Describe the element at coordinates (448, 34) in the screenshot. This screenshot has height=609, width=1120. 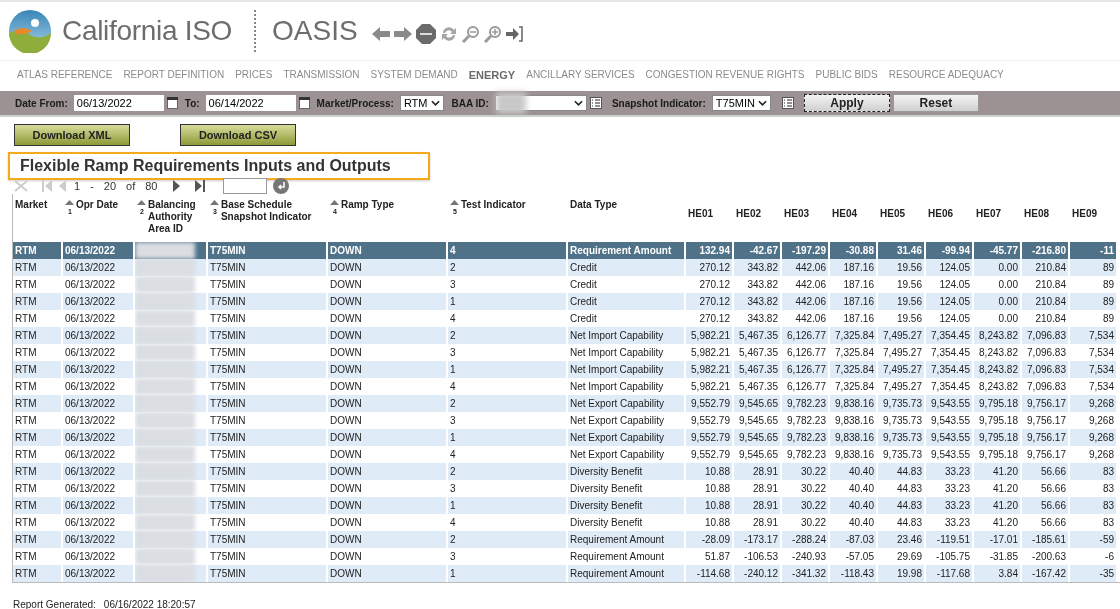
I see `refresh-icon` at that location.